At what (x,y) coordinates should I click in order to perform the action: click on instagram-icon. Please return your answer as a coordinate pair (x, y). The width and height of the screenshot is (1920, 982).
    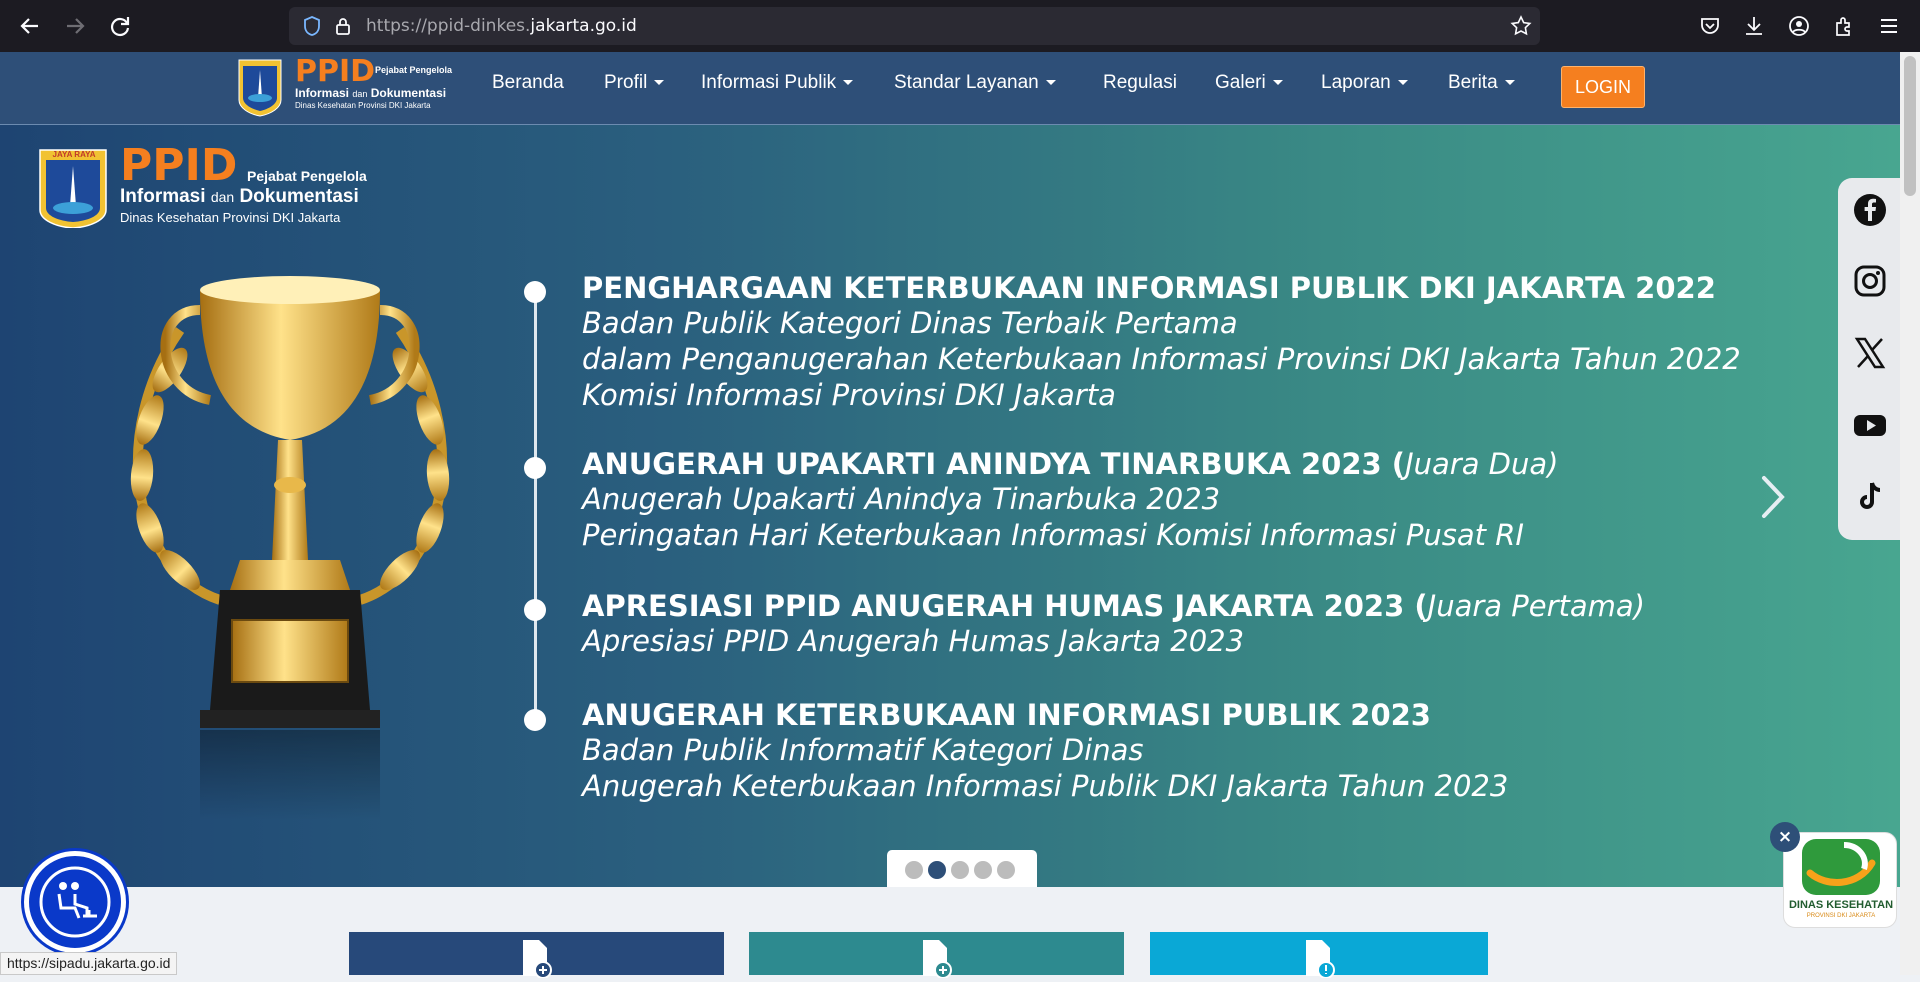
    Looking at the image, I should click on (1870, 281).